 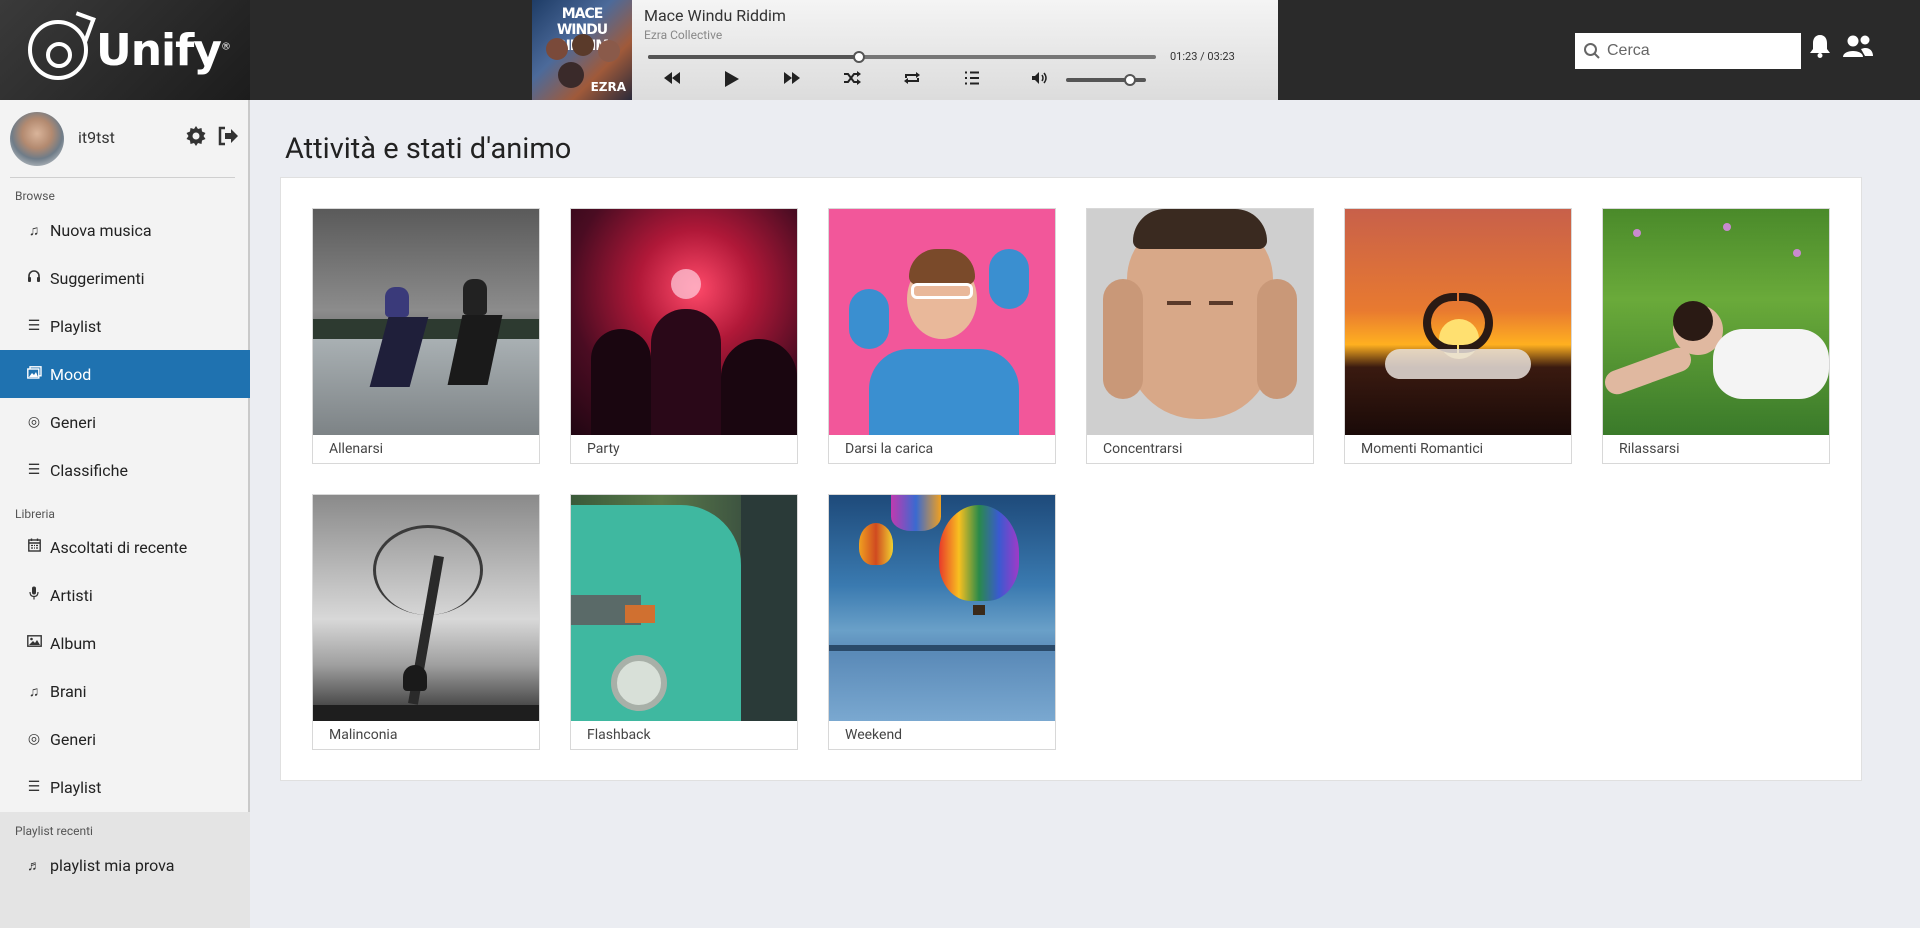 I want to click on sidebar-item-classifiche: ☰ Classifiche, so click(x=125, y=470).